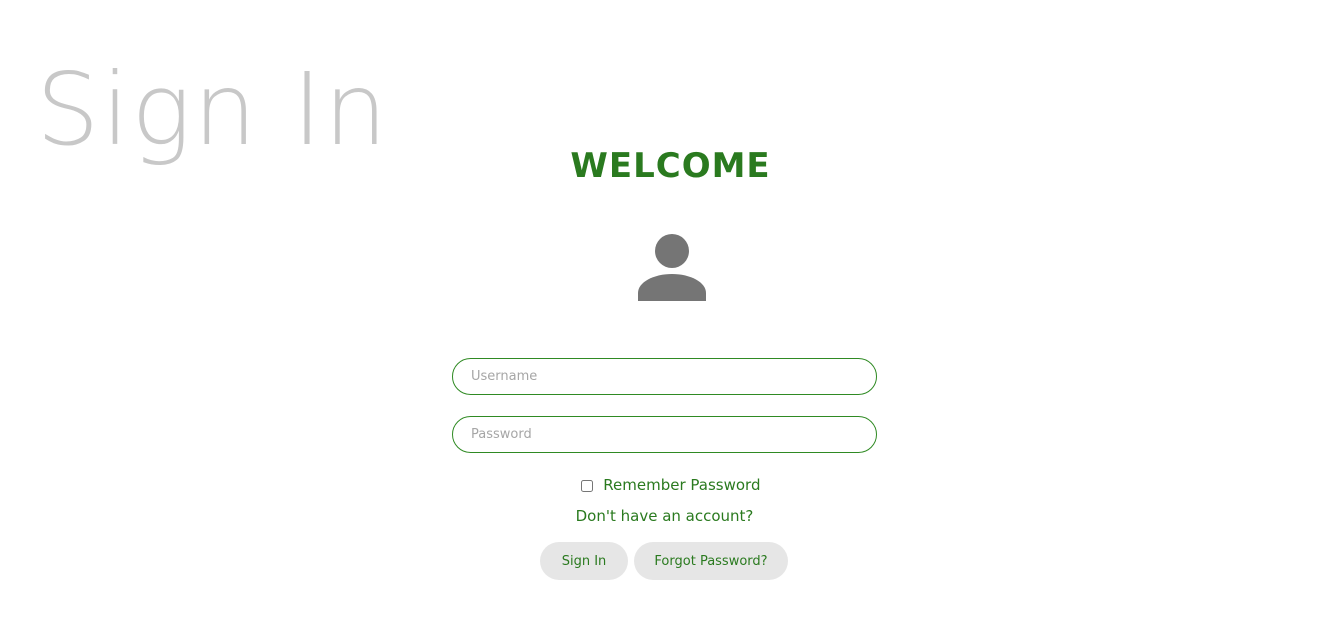  I want to click on user-icon, so click(672, 267).